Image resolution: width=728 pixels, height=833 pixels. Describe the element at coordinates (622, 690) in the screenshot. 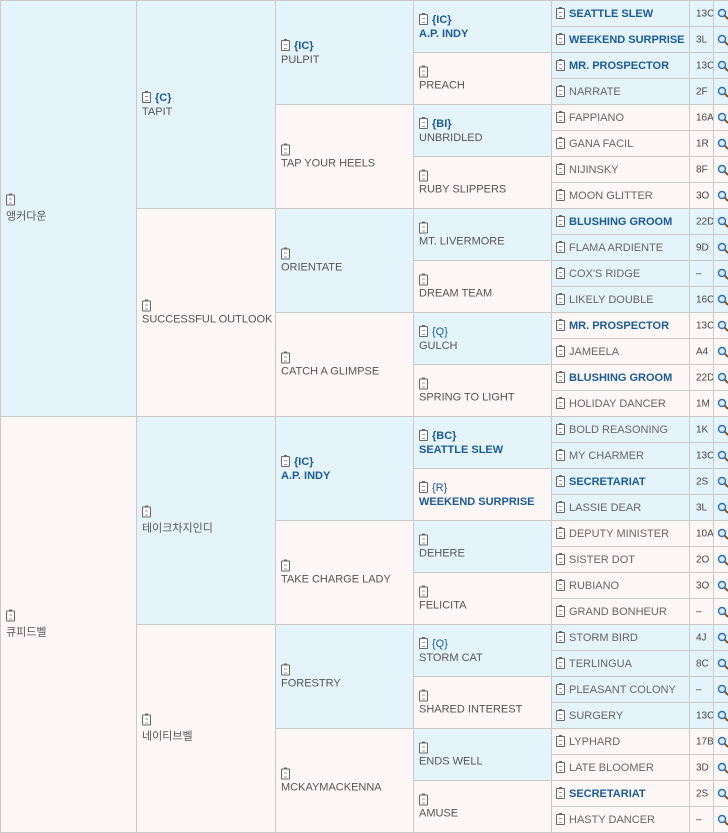

I see `horse-name: PLEASANT COLONY` at that location.